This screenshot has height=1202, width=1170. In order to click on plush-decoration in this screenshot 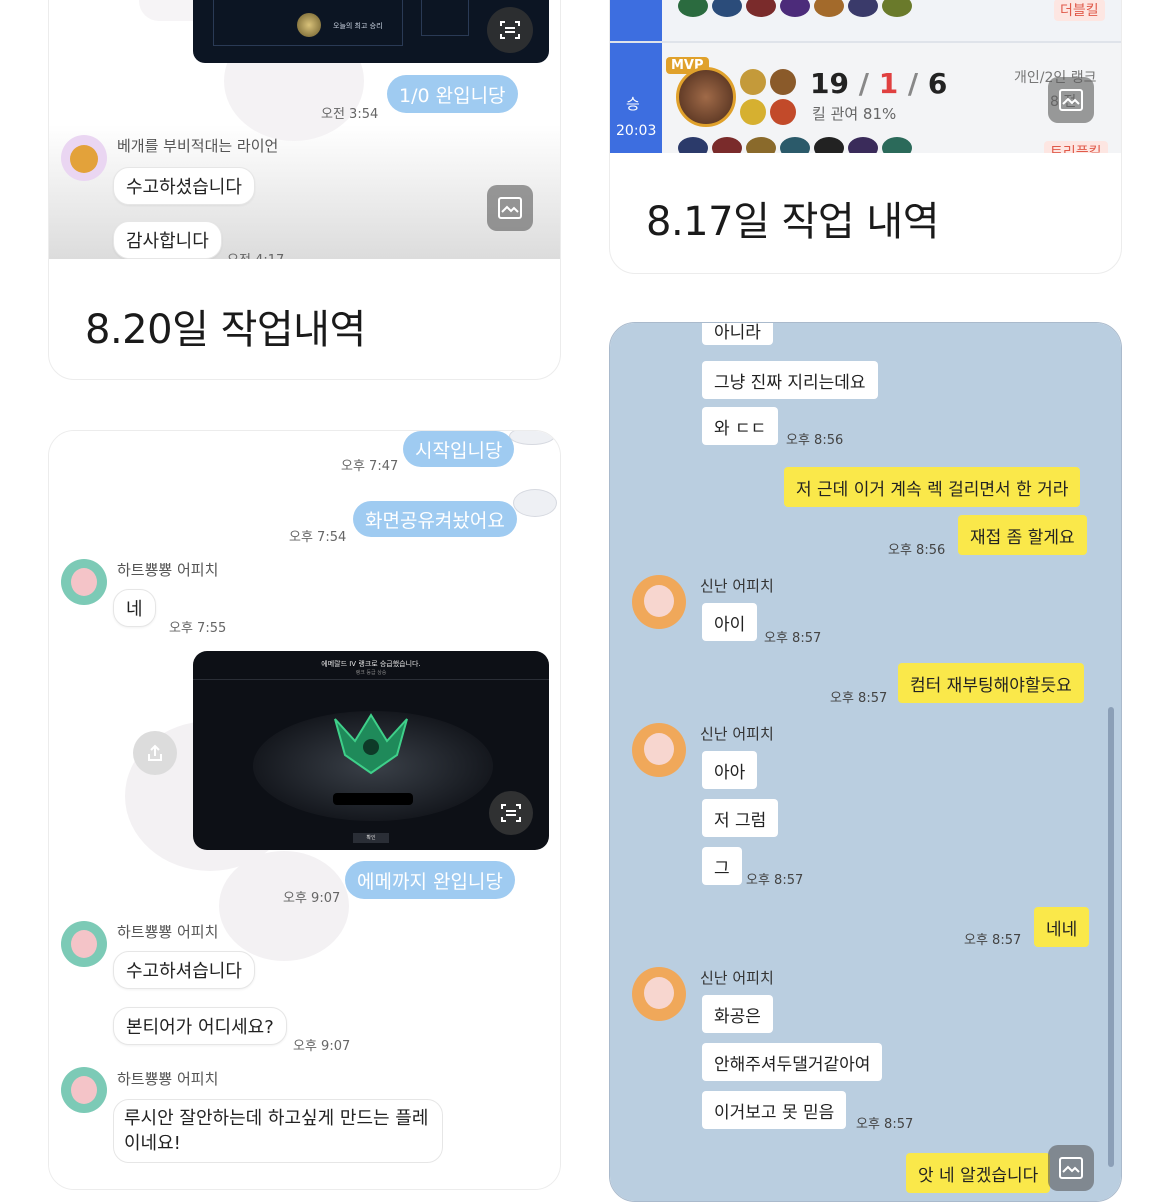, I will do `click(284, 906)`.